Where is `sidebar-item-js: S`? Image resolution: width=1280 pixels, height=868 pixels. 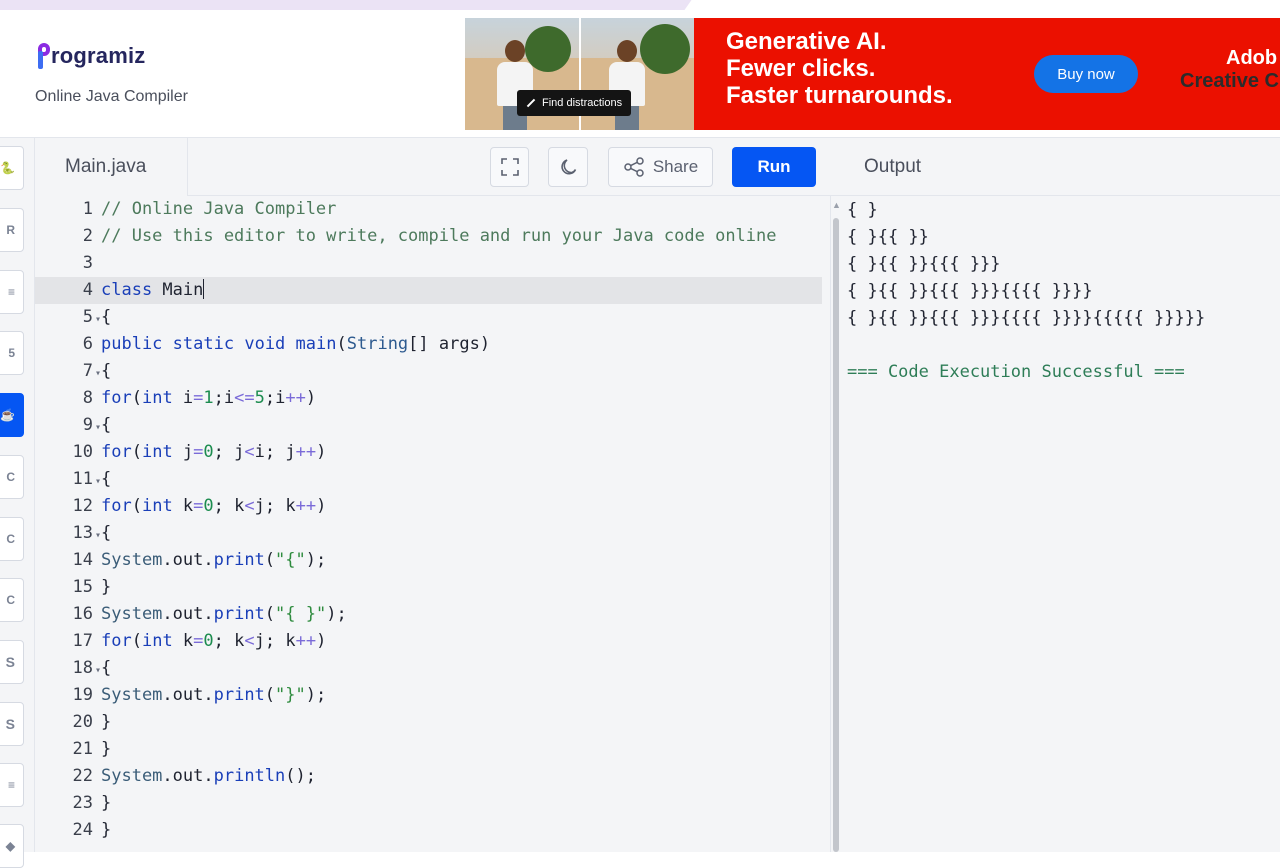
sidebar-item-js: S is located at coordinates (12, 662).